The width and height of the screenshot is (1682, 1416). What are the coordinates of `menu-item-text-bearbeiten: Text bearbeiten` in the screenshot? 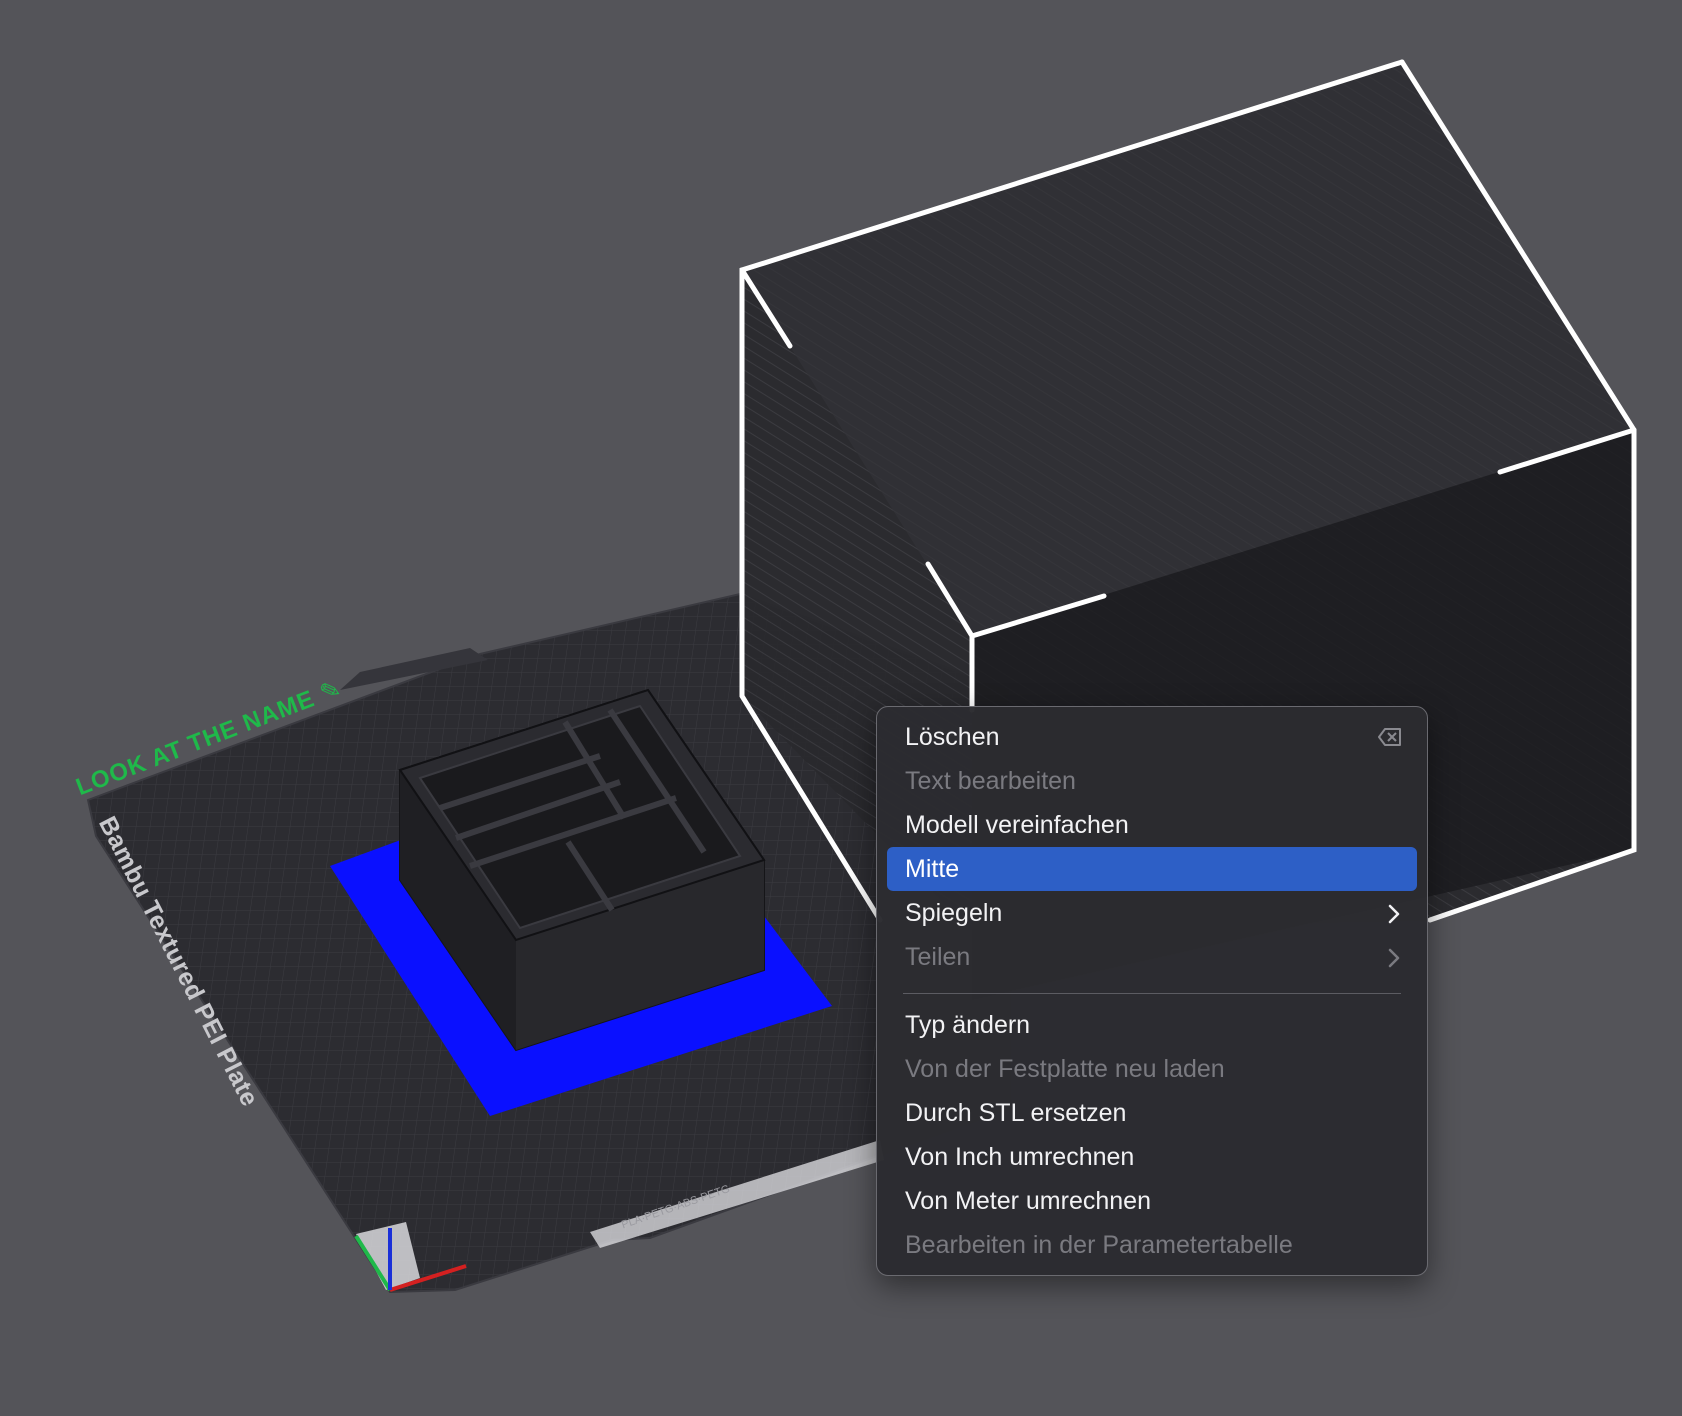 It's located at (1152, 781).